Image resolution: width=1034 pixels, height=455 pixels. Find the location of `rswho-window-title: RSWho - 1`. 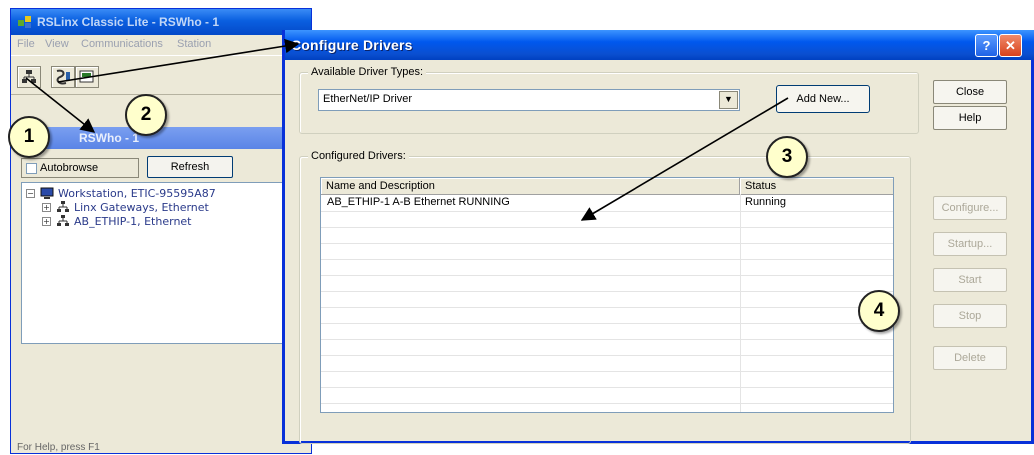

rswho-window-title: RSWho - 1 is located at coordinates (109, 138).